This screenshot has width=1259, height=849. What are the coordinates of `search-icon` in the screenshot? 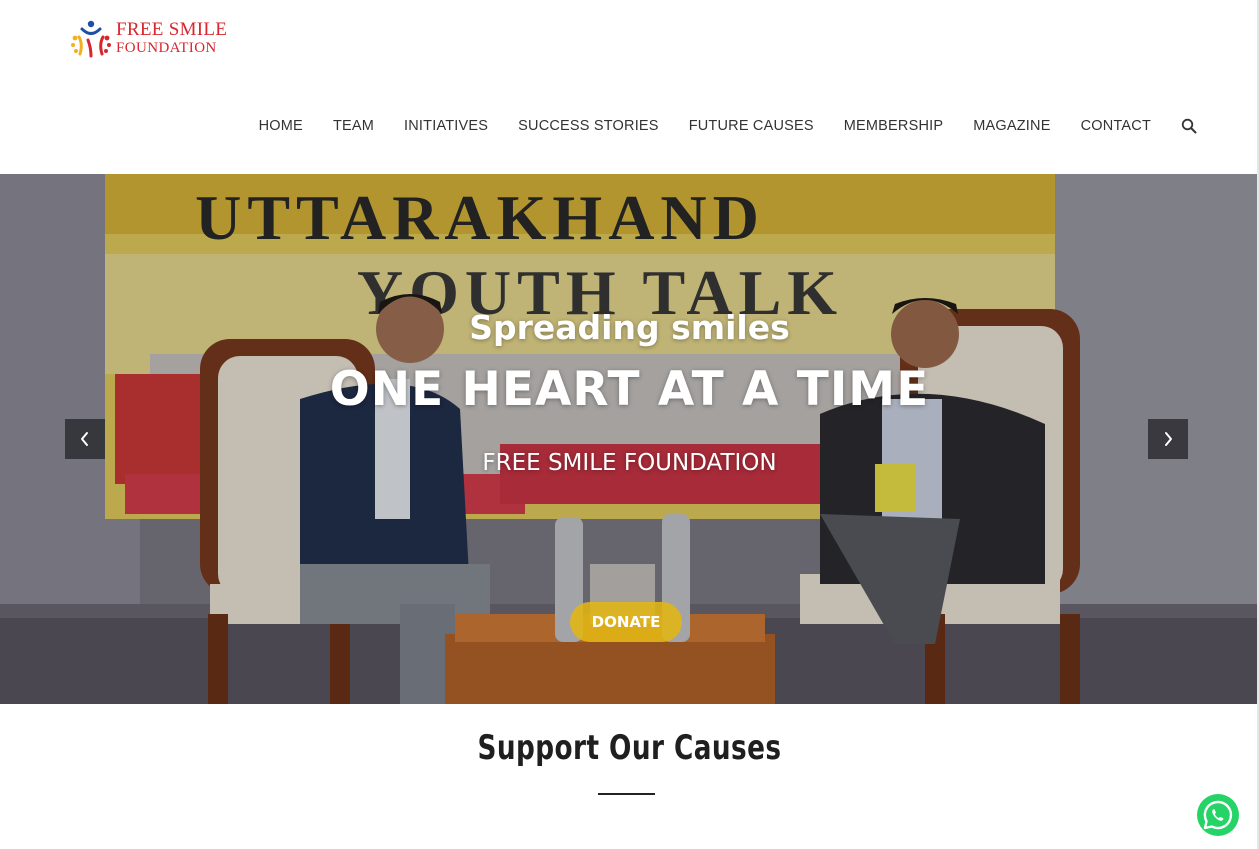 It's located at (1189, 126).